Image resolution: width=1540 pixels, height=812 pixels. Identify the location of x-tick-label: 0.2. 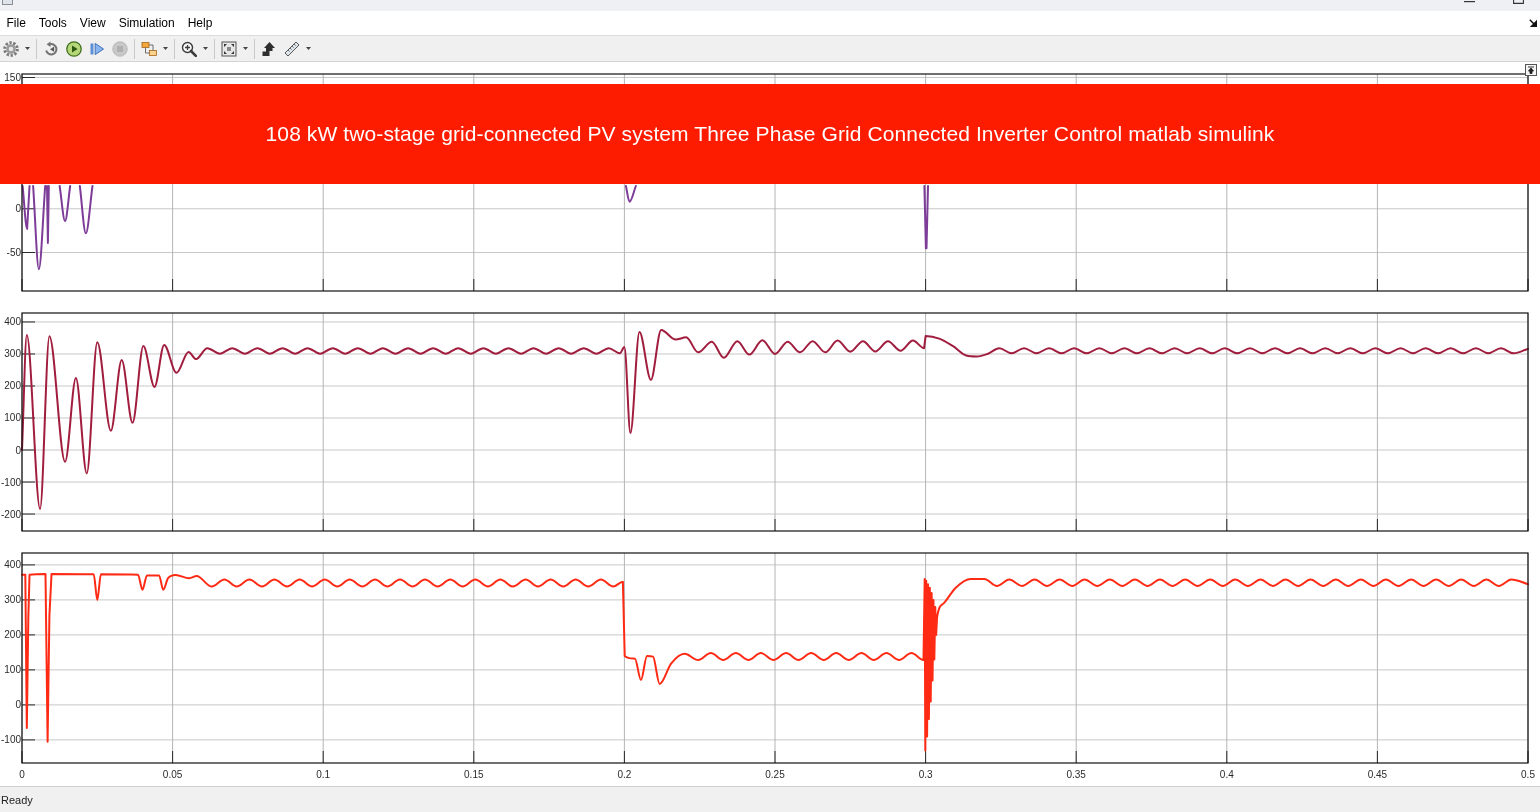
(624, 774).